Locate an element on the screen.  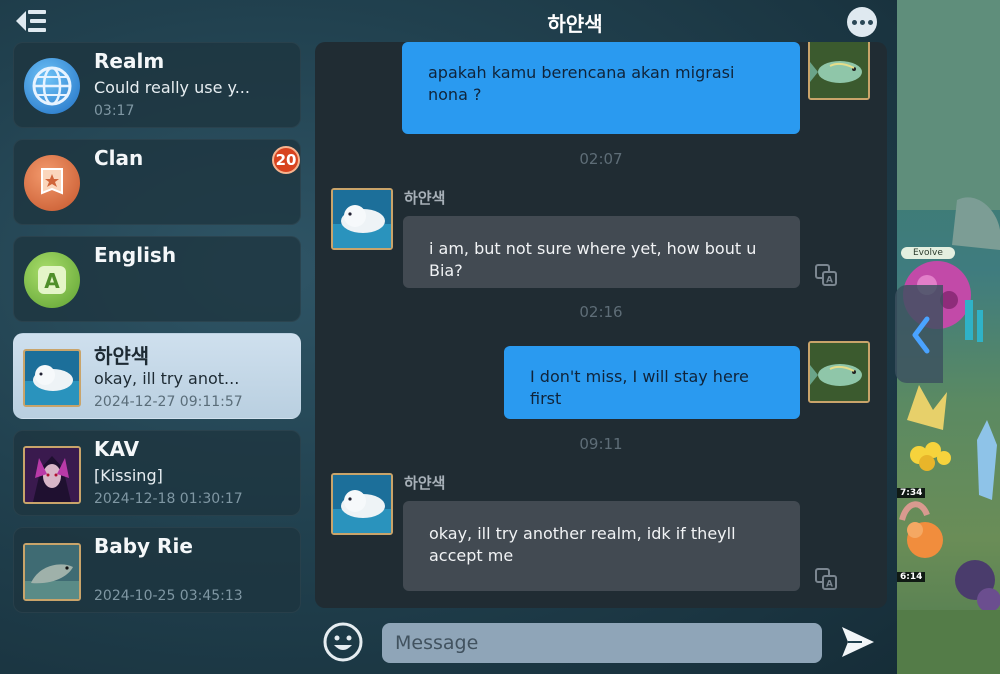
seal-avatar is located at coordinates (52, 572).